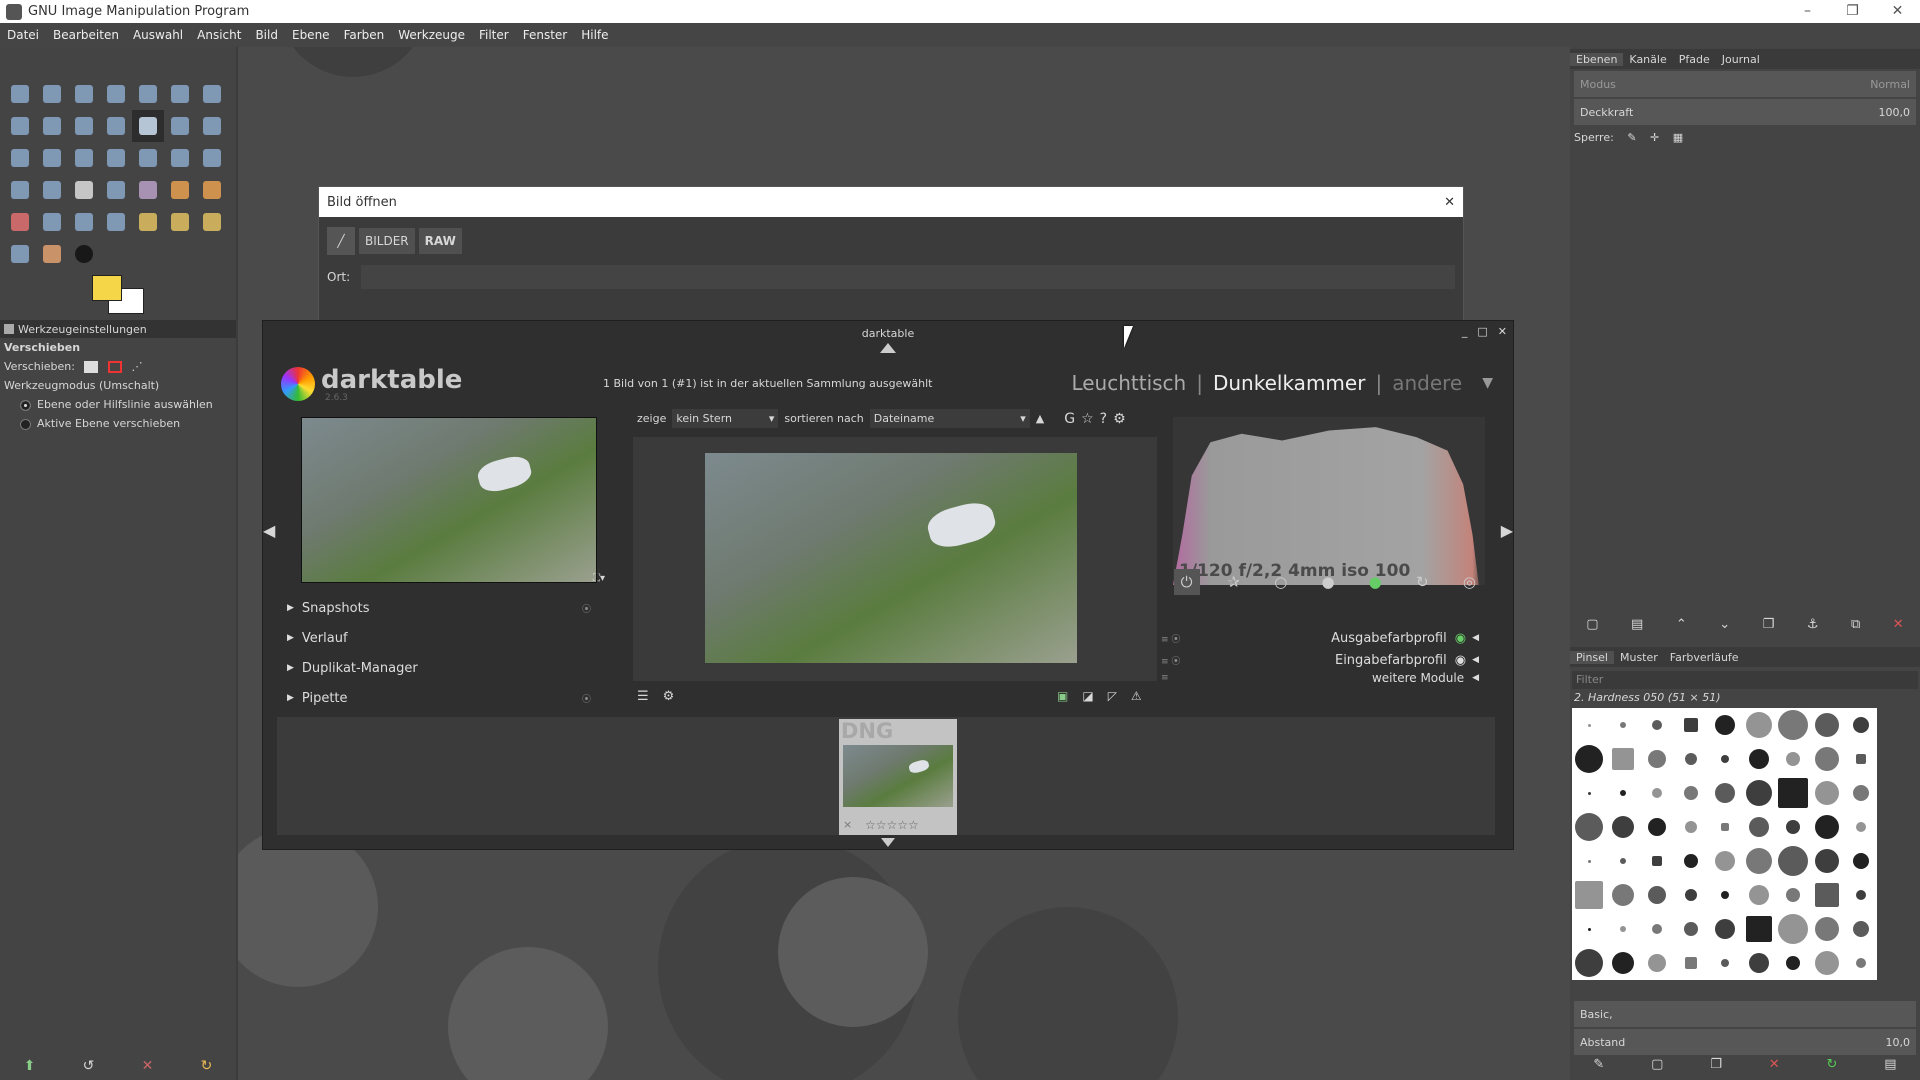  I want to click on delete-brush-icon: ✕, so click(1774, 1068).